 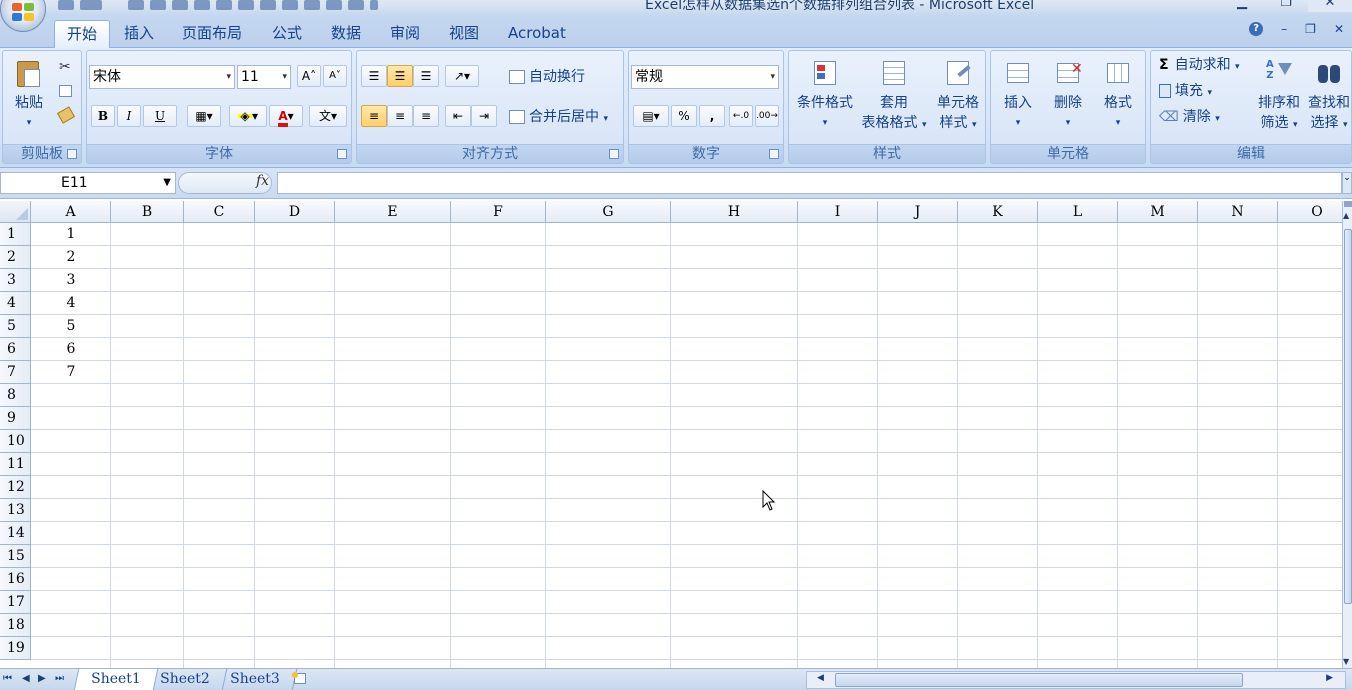 What do you see at coordinates (924, 125) in the screenshot?
I see `format-as-table-dropdown-icon: ▾` at bounding box center [924, 125].